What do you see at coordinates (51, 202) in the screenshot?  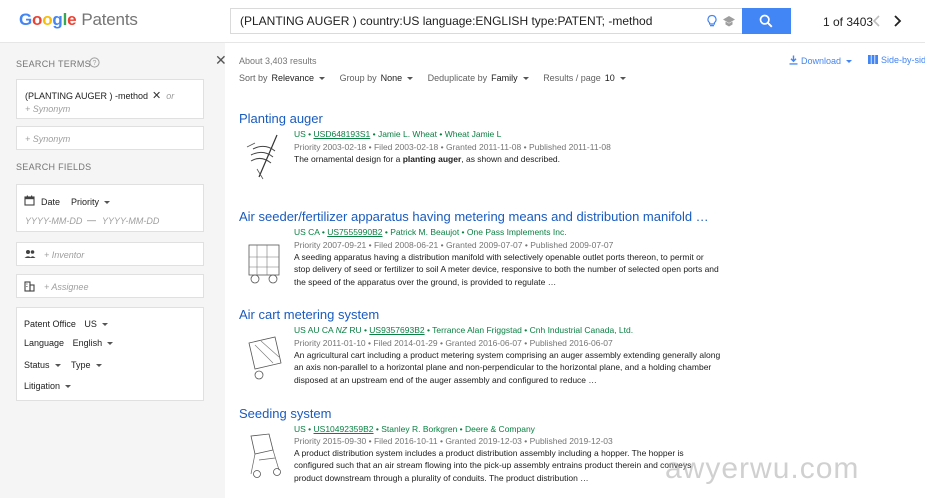 I see `date-label: Date` at bounding box center [51, 202].